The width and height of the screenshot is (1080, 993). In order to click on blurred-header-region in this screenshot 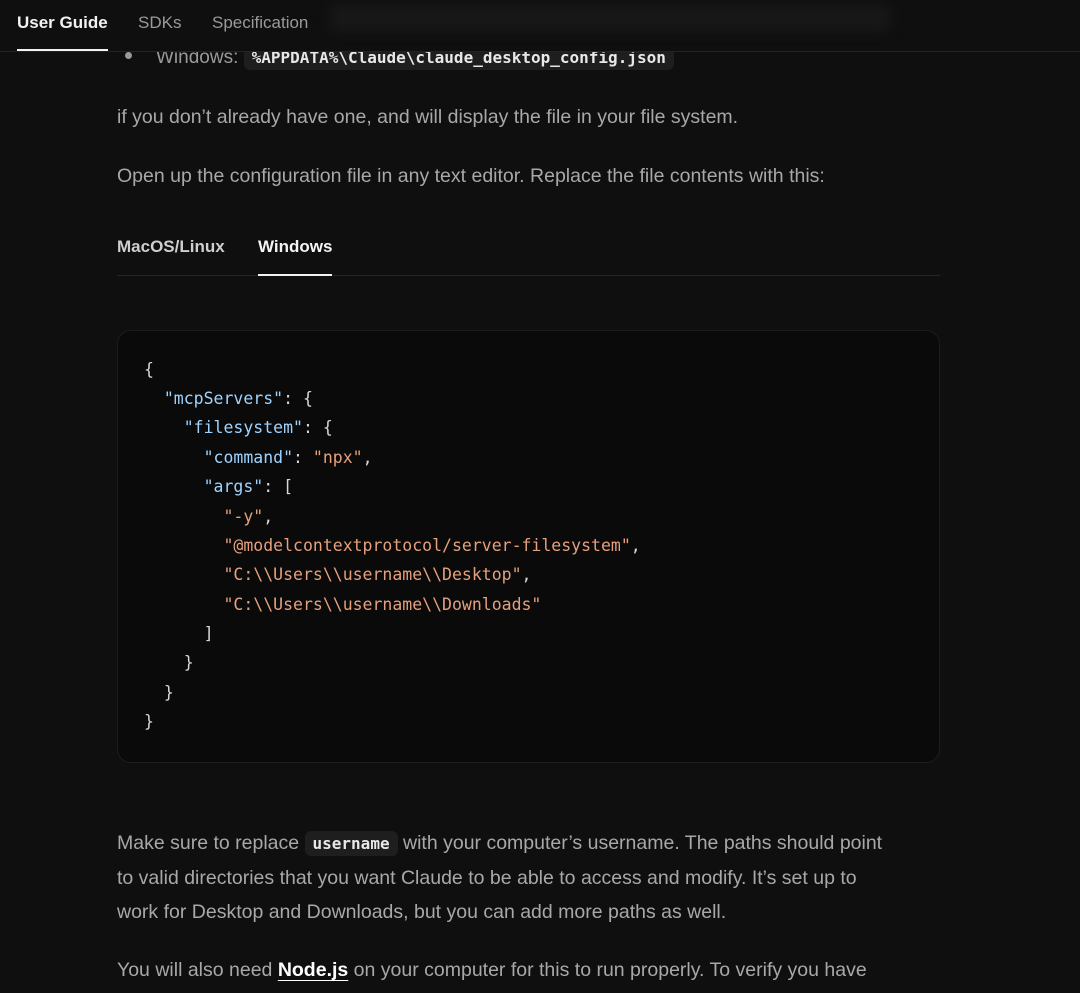, I will do `click(610, 18)`.